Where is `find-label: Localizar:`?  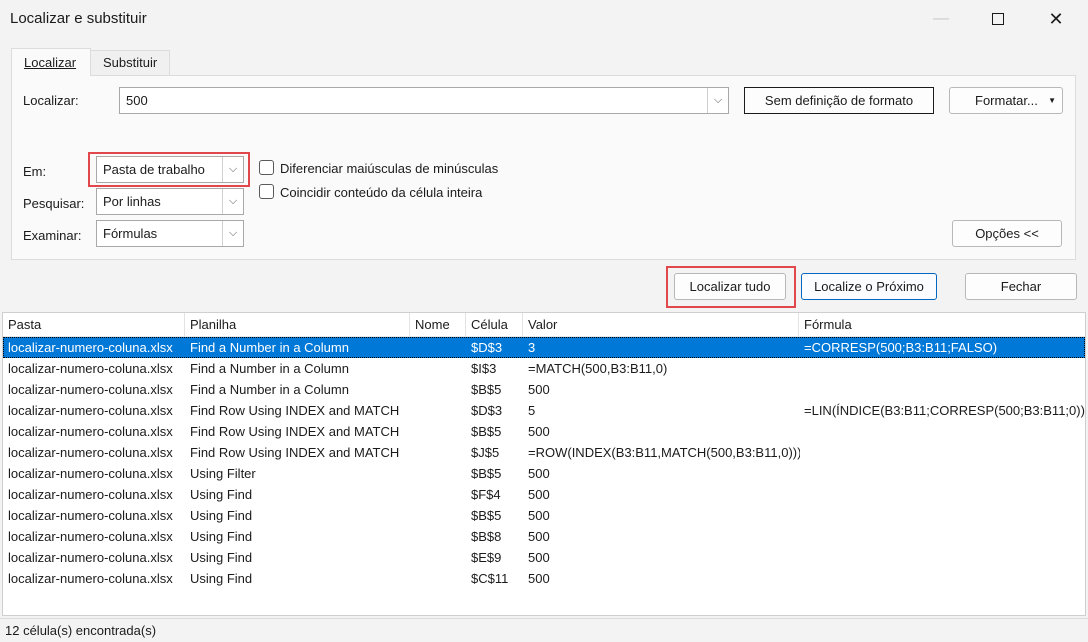 find-label: Localizar: is located at coordinates (51, 100).